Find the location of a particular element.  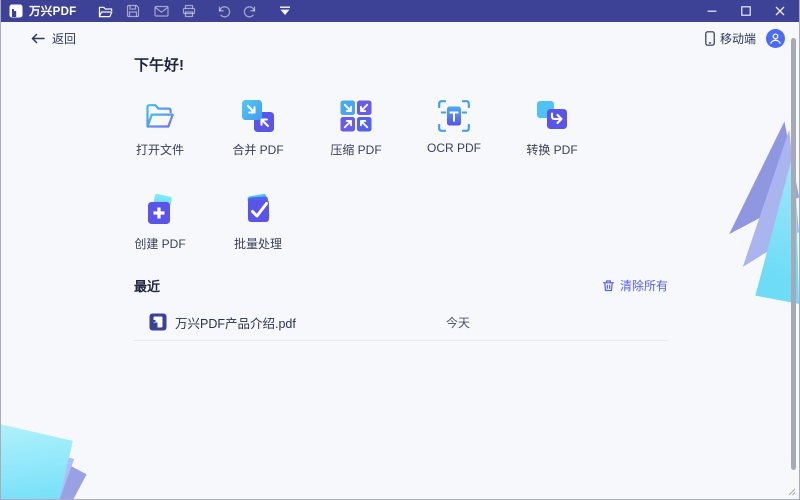

resize-grip is located at coordinates (792, 492).